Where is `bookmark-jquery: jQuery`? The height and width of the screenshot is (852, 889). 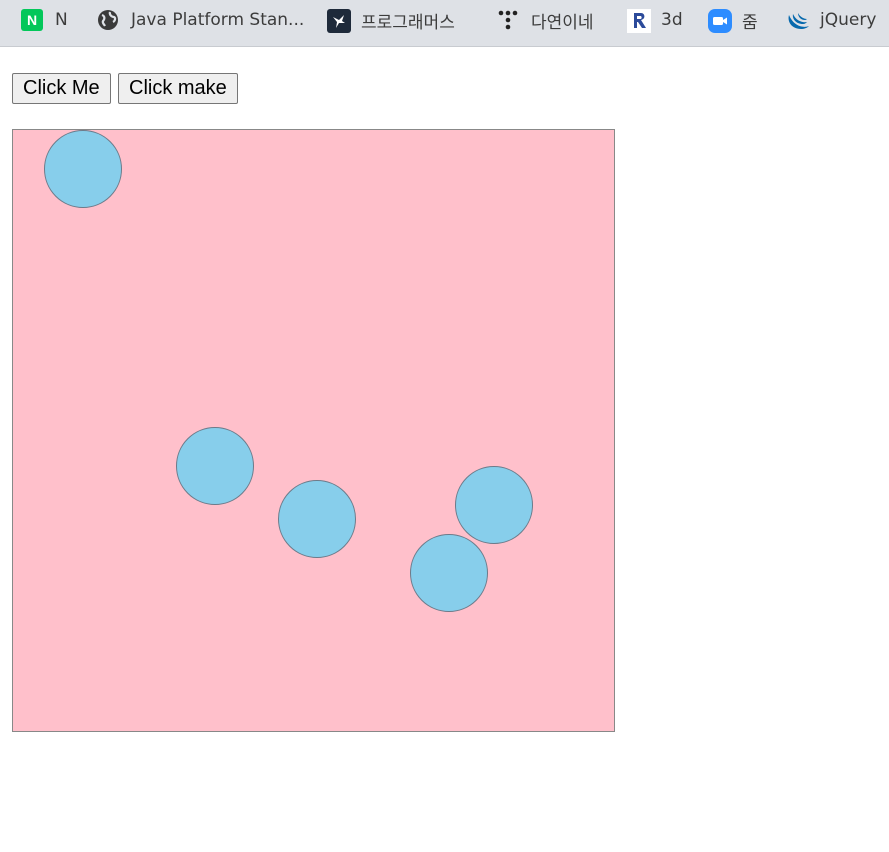
bookmark-jquery: jQuery is located at coordinates (831, 20).